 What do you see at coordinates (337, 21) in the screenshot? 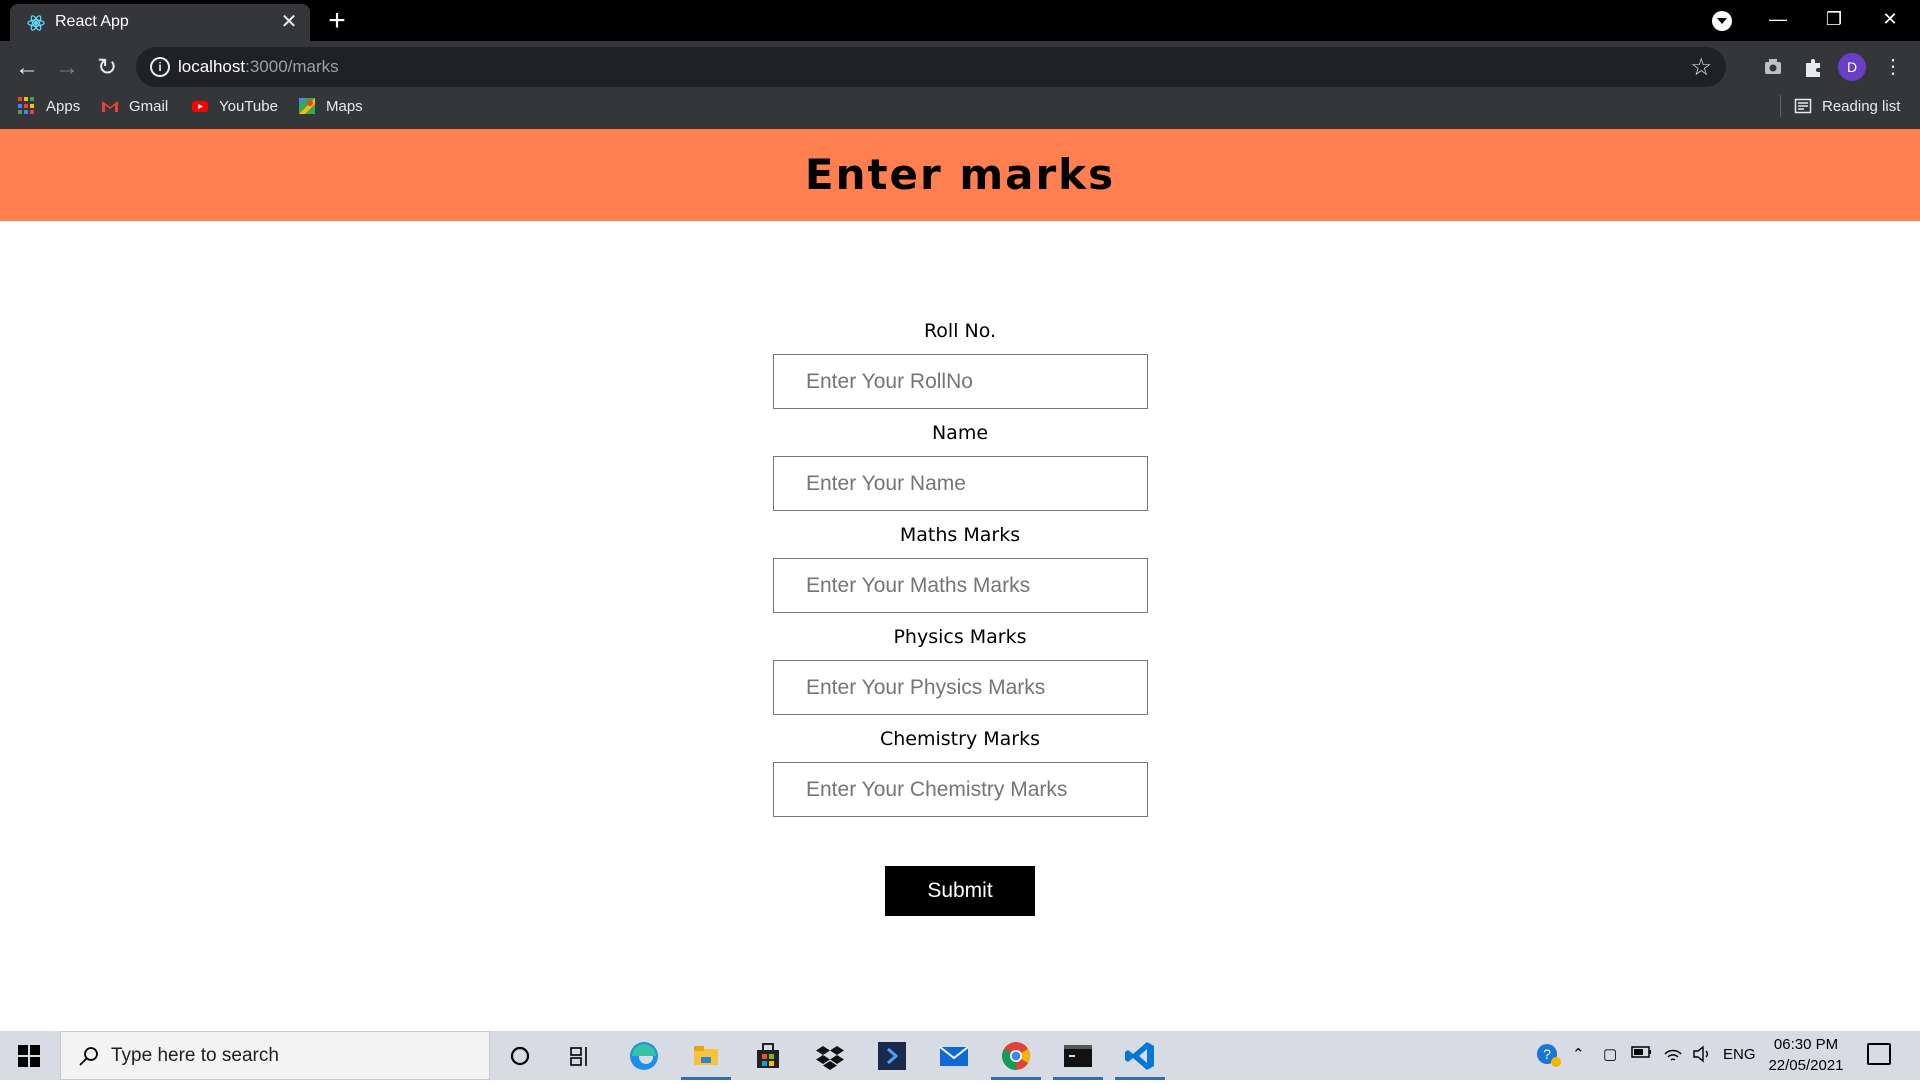
I see `new-tab-button: +` at bounding box center [337, 21].